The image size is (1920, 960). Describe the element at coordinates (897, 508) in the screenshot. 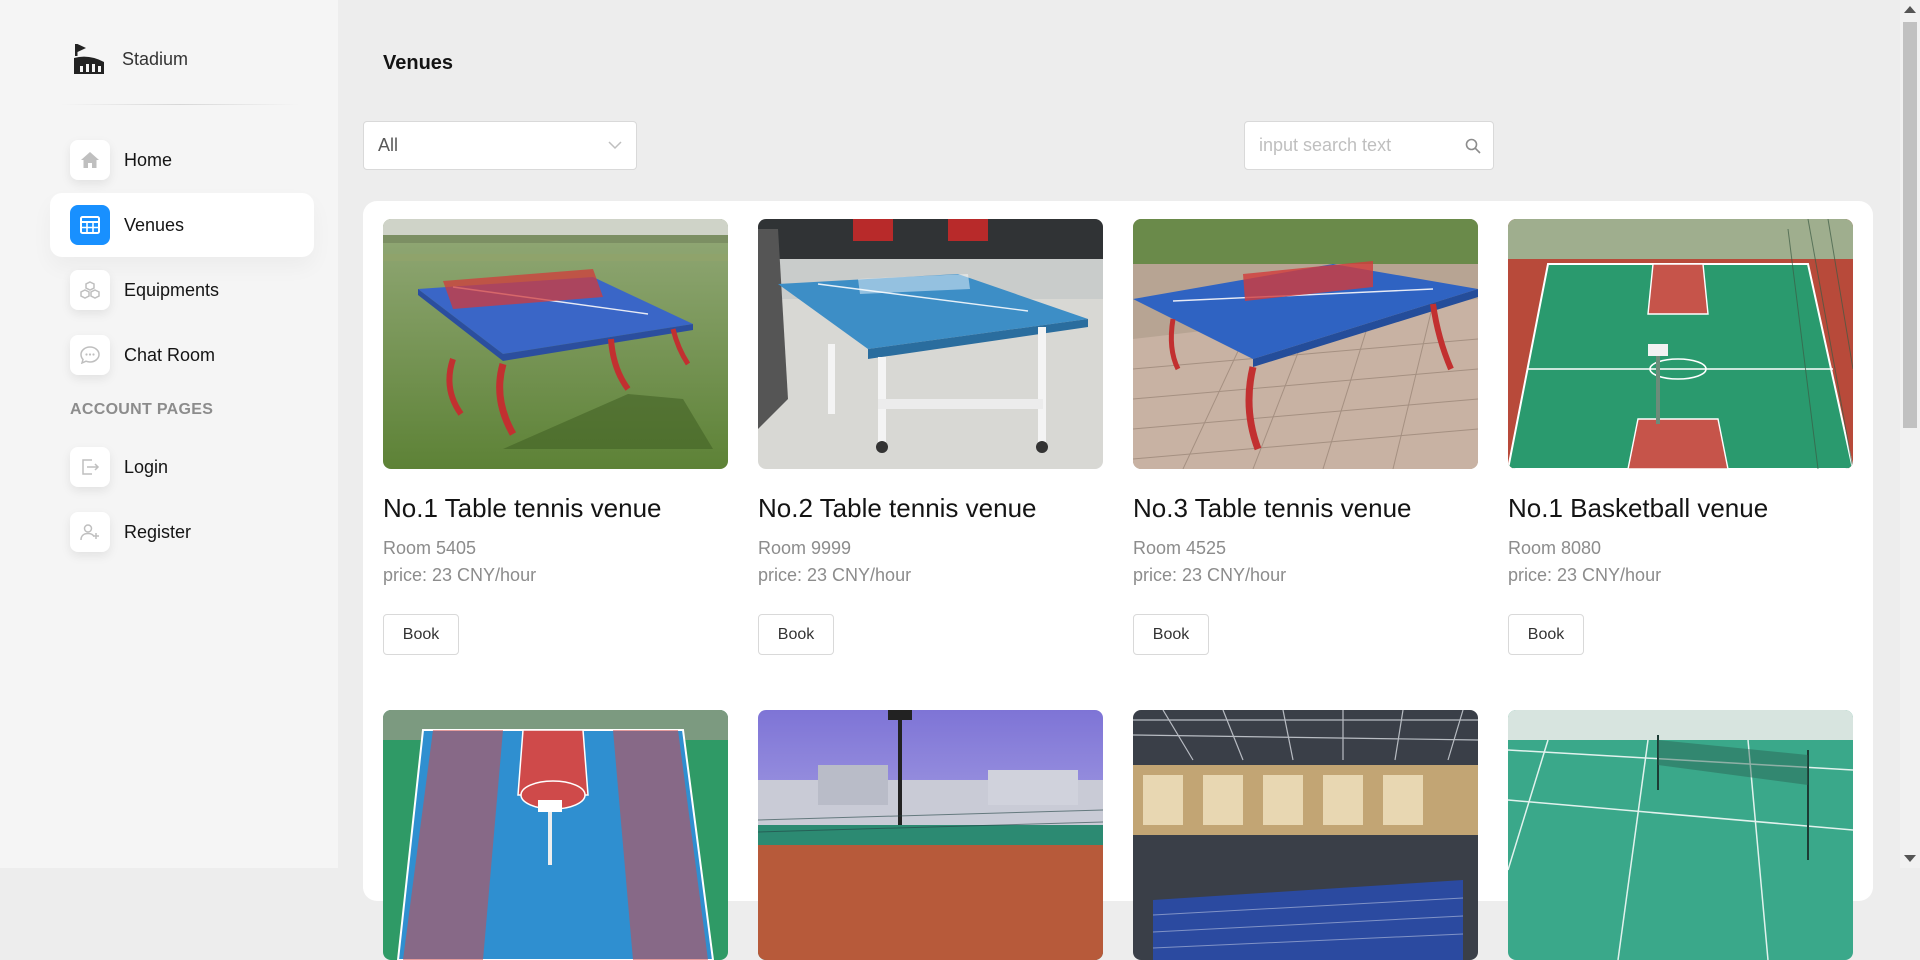

I see `venue-title: No.2 Table tennis venue` at that location.